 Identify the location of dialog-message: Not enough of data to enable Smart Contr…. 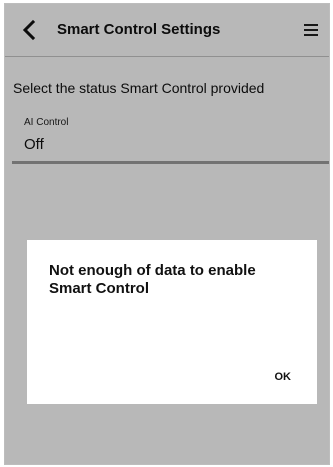
(152, 279).